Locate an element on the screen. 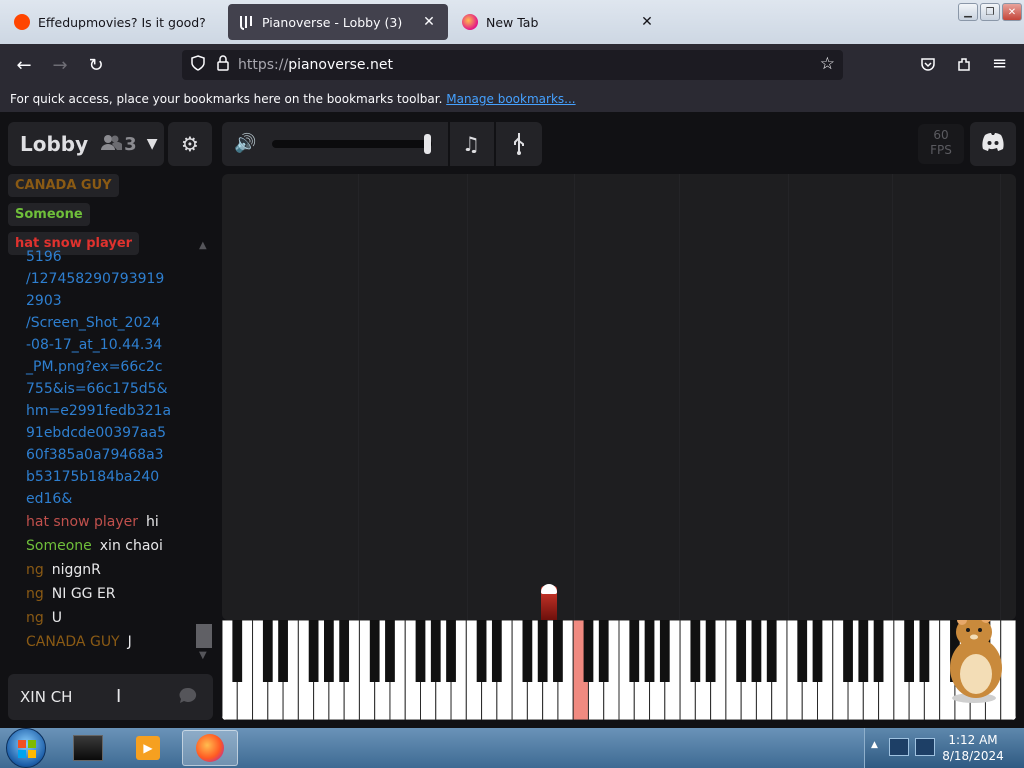 The image size is (1024, 768). scrollbar-thumb is located at coordinates (204, 636).